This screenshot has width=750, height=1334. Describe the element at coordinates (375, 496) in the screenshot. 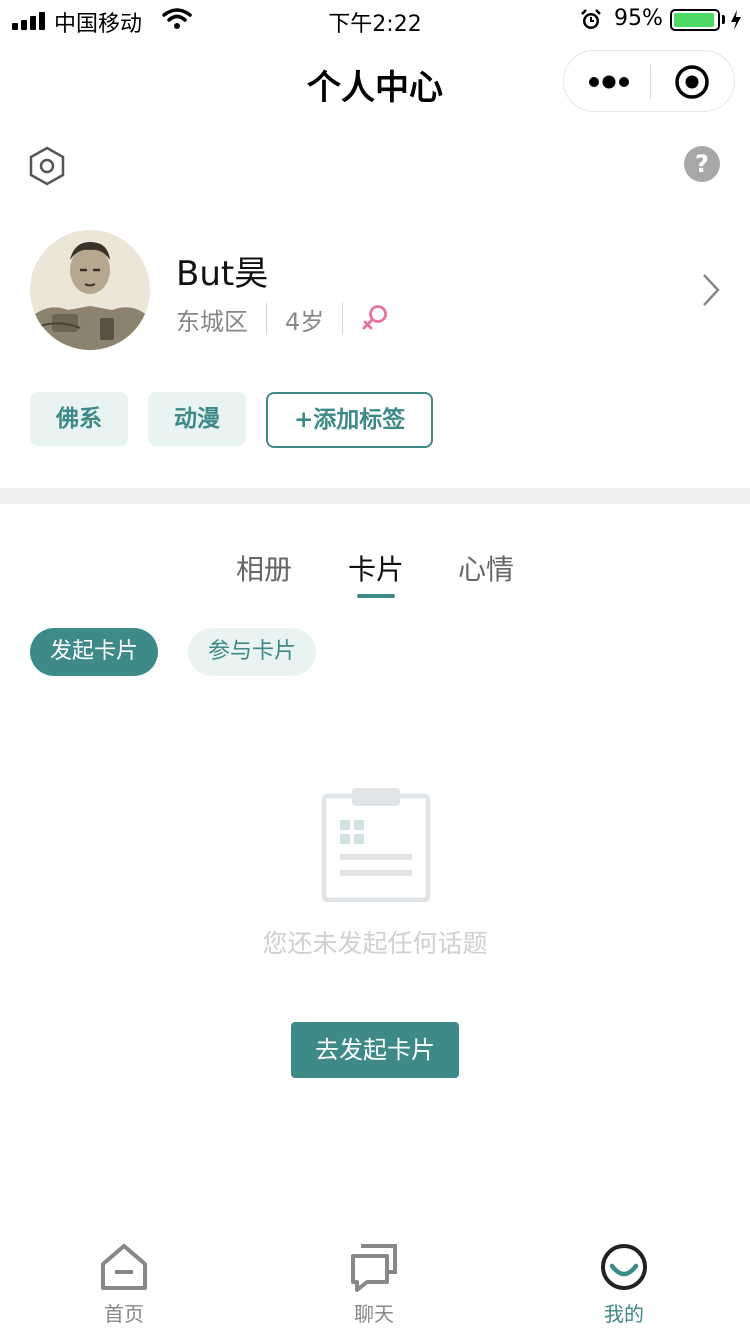

I see `section-divider` at that location.